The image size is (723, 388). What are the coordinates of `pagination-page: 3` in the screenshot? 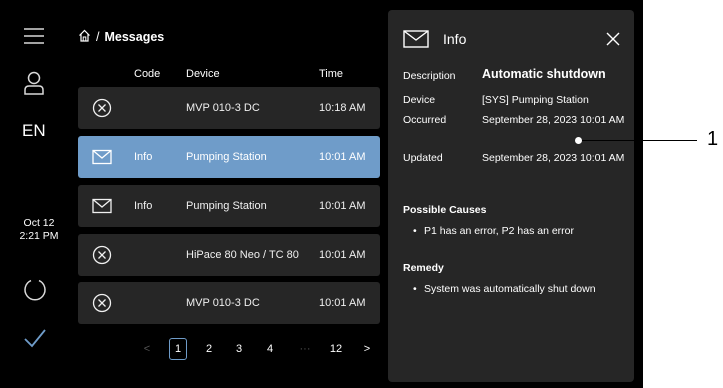 It's located at (239, 349).